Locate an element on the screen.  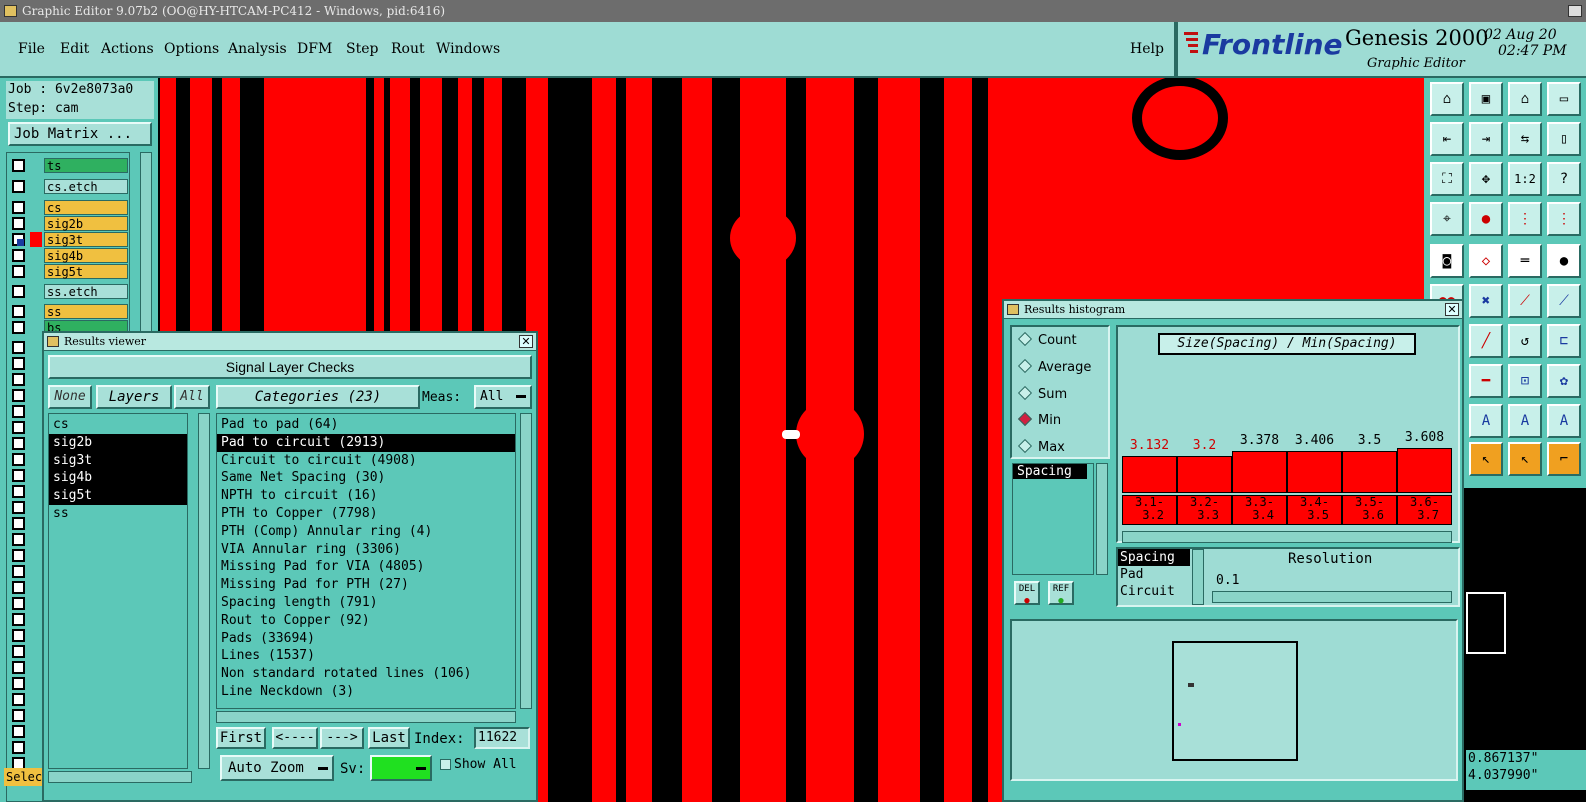
layer-row-ts: ts is located at coordinates (70, 165).